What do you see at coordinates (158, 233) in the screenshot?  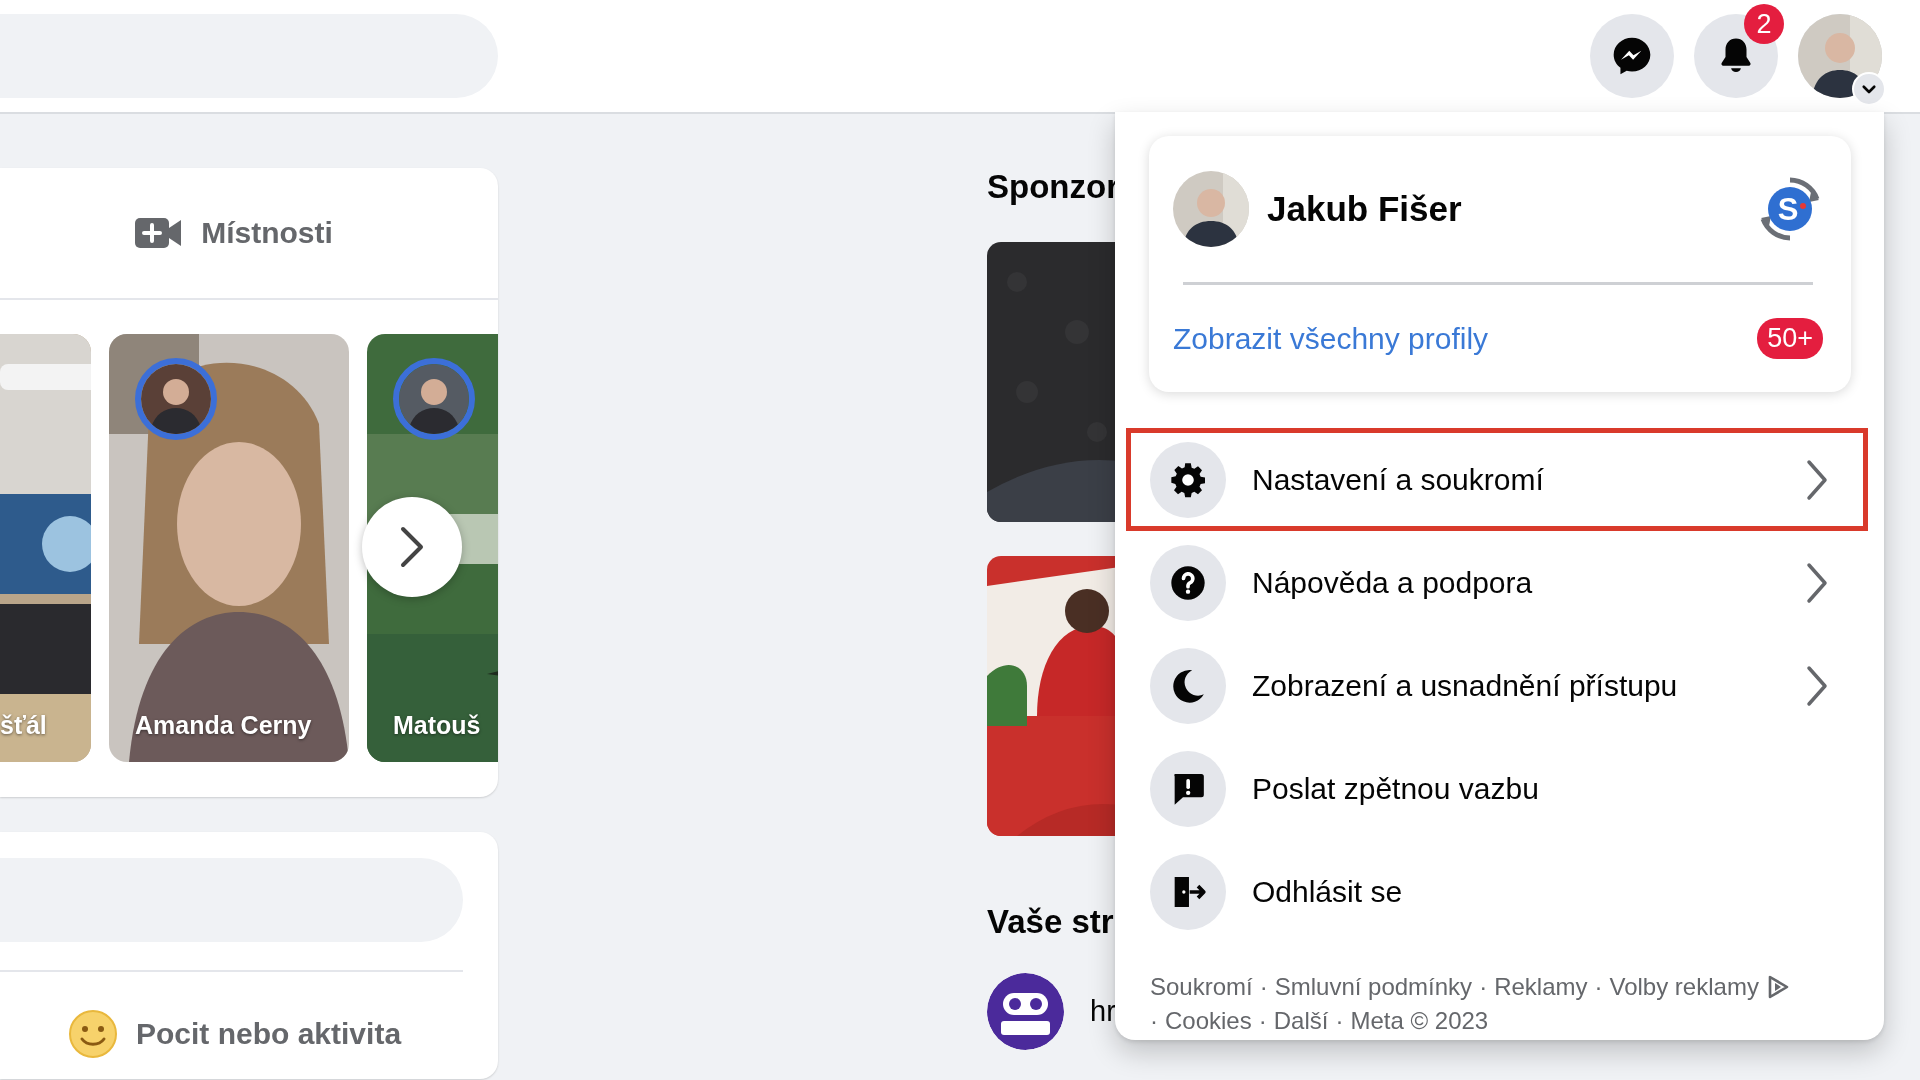 I see `video-plus-icon` at bounding box center [158, 233].